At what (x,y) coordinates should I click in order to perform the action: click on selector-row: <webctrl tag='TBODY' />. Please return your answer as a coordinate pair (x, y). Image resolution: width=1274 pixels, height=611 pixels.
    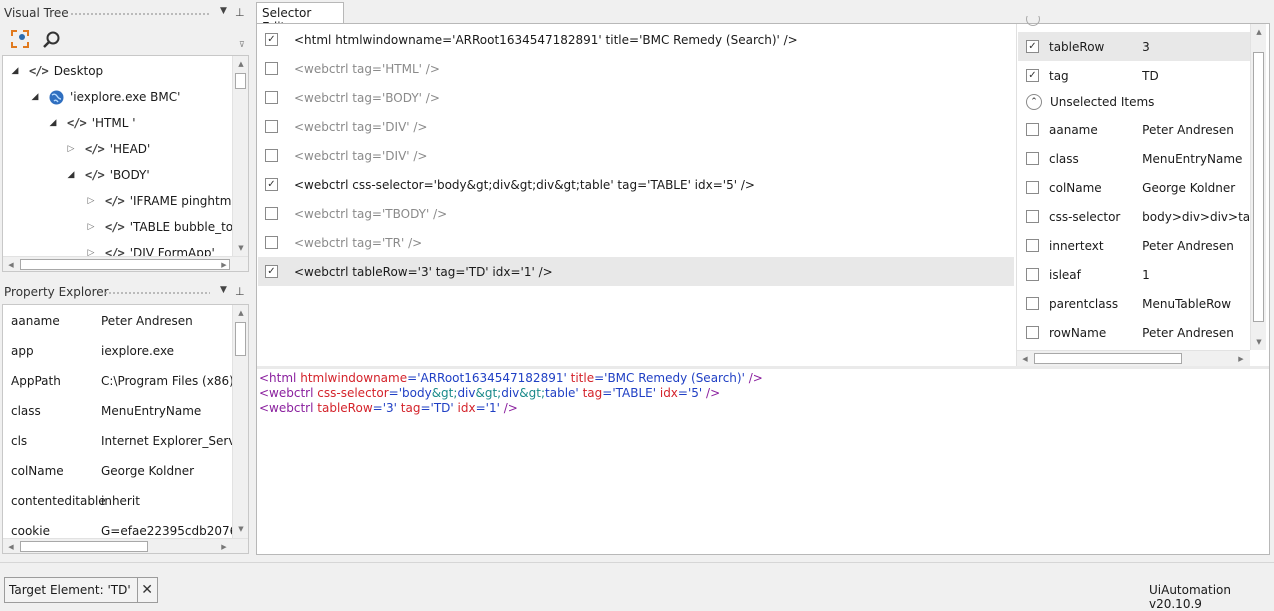
    Looking at the image, I should click on (636, 213).